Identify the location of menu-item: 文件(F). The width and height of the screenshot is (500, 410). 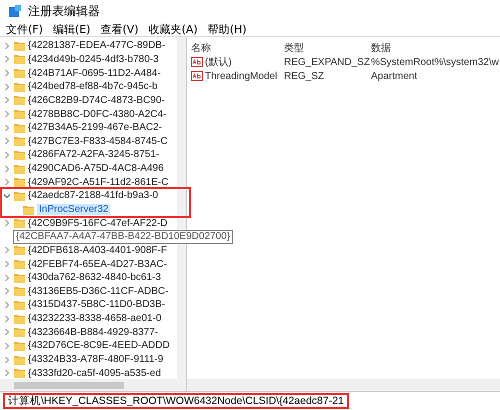
(24, 29).